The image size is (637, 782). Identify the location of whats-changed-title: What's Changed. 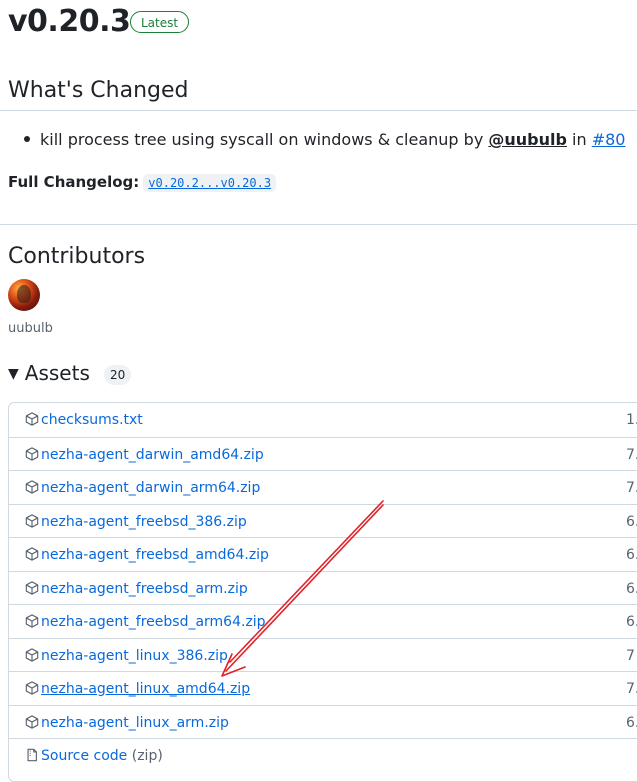
(98, 90).